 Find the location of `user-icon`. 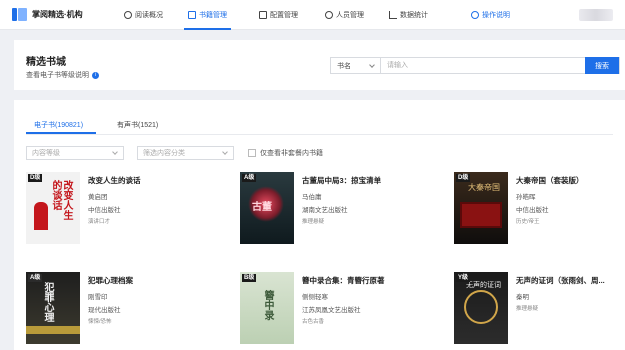

user-icon is located at coordinates (329, 15).